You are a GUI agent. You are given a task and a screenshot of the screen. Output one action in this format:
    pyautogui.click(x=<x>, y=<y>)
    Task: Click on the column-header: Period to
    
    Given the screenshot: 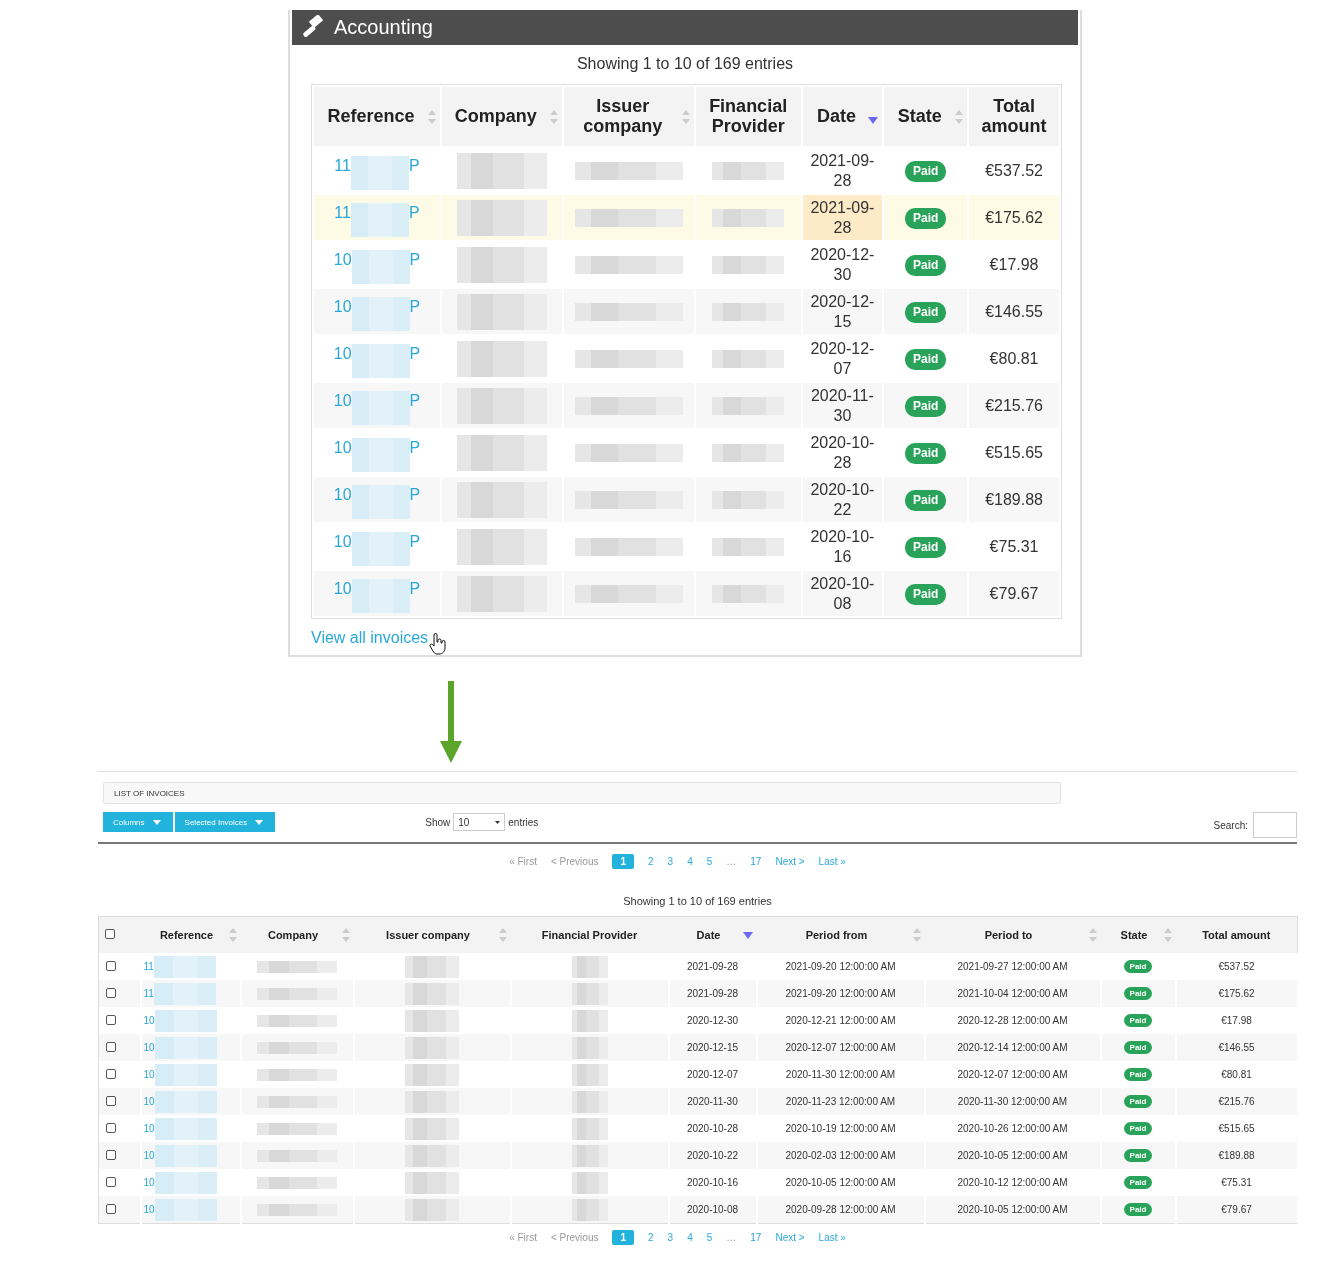 What is the action you would take?
    pyautogui.click(x=1012, y=934)
    